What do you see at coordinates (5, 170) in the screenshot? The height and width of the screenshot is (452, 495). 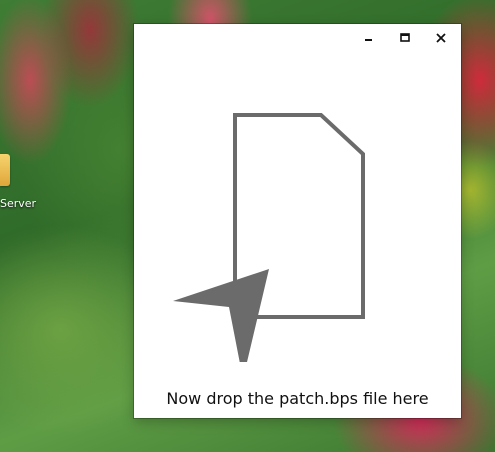 I see `folder-icon` at bounding box center [5, 170].